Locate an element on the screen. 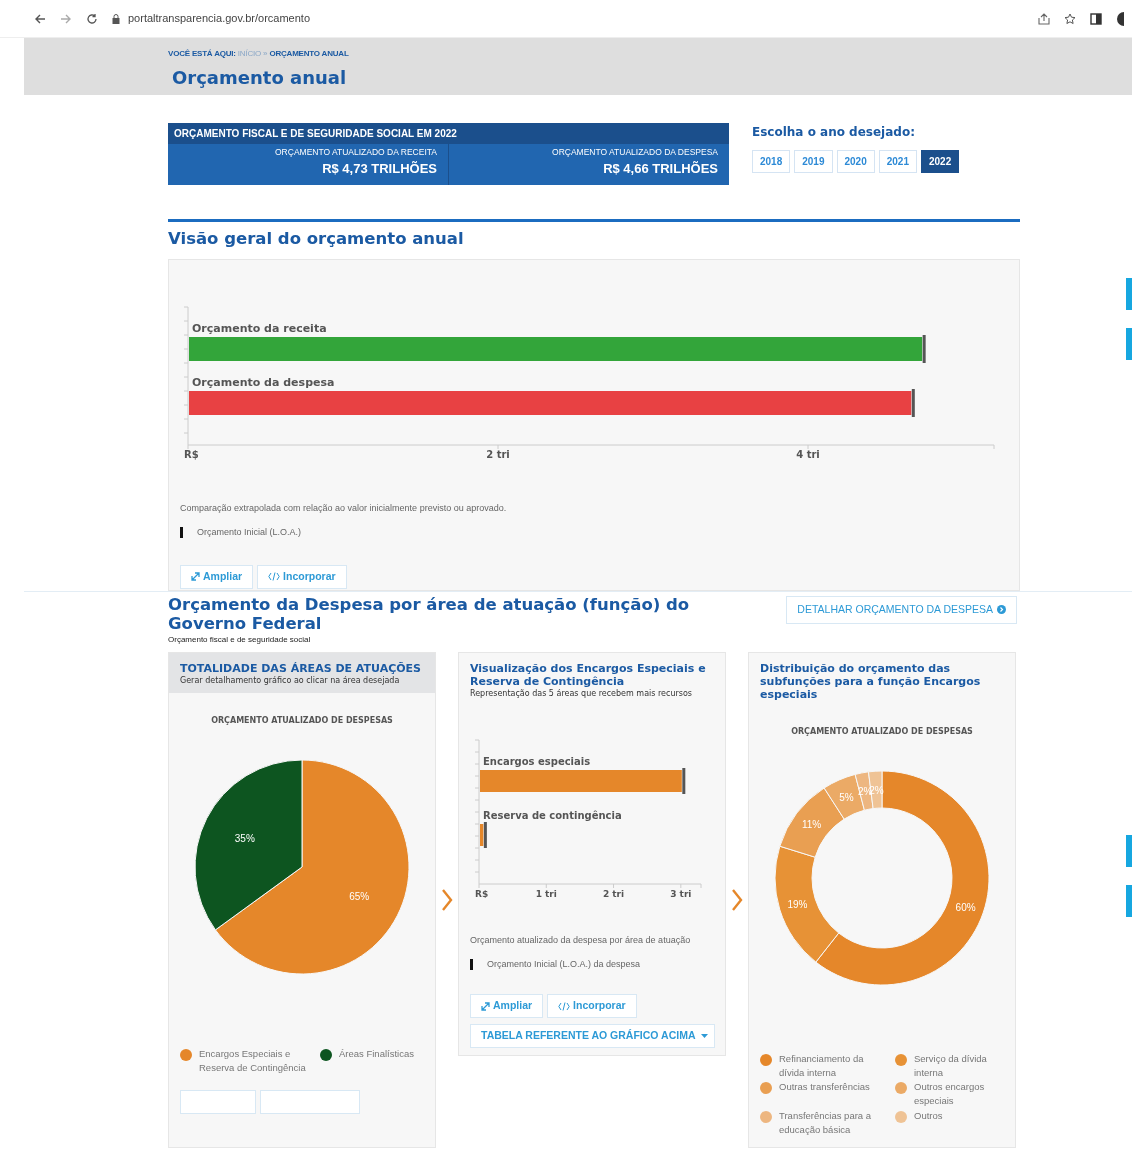 The height and width of the screenshot is (1149, 1132). legend-label: Outras transferências is located at coordinates (824, 1087).